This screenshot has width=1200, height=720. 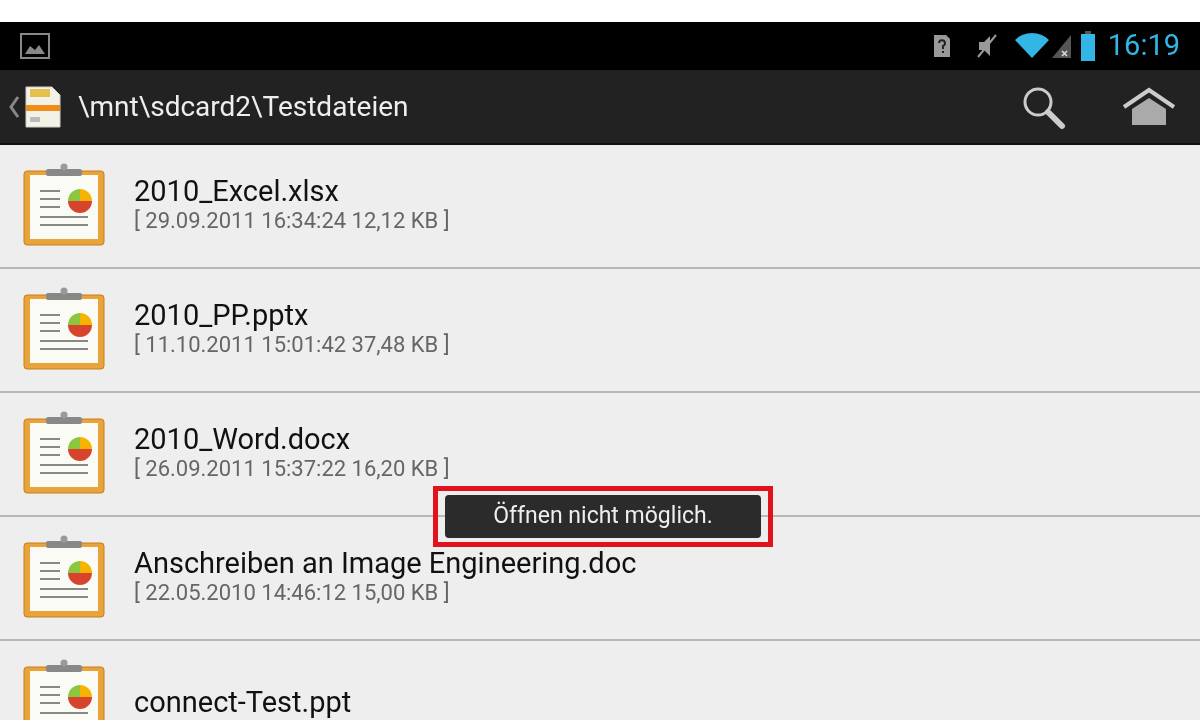 What do you see at coordinates (600, 680) in the screenshot?
I see `file-row: connect-Test.ppt` at bounding box center [600, 680].